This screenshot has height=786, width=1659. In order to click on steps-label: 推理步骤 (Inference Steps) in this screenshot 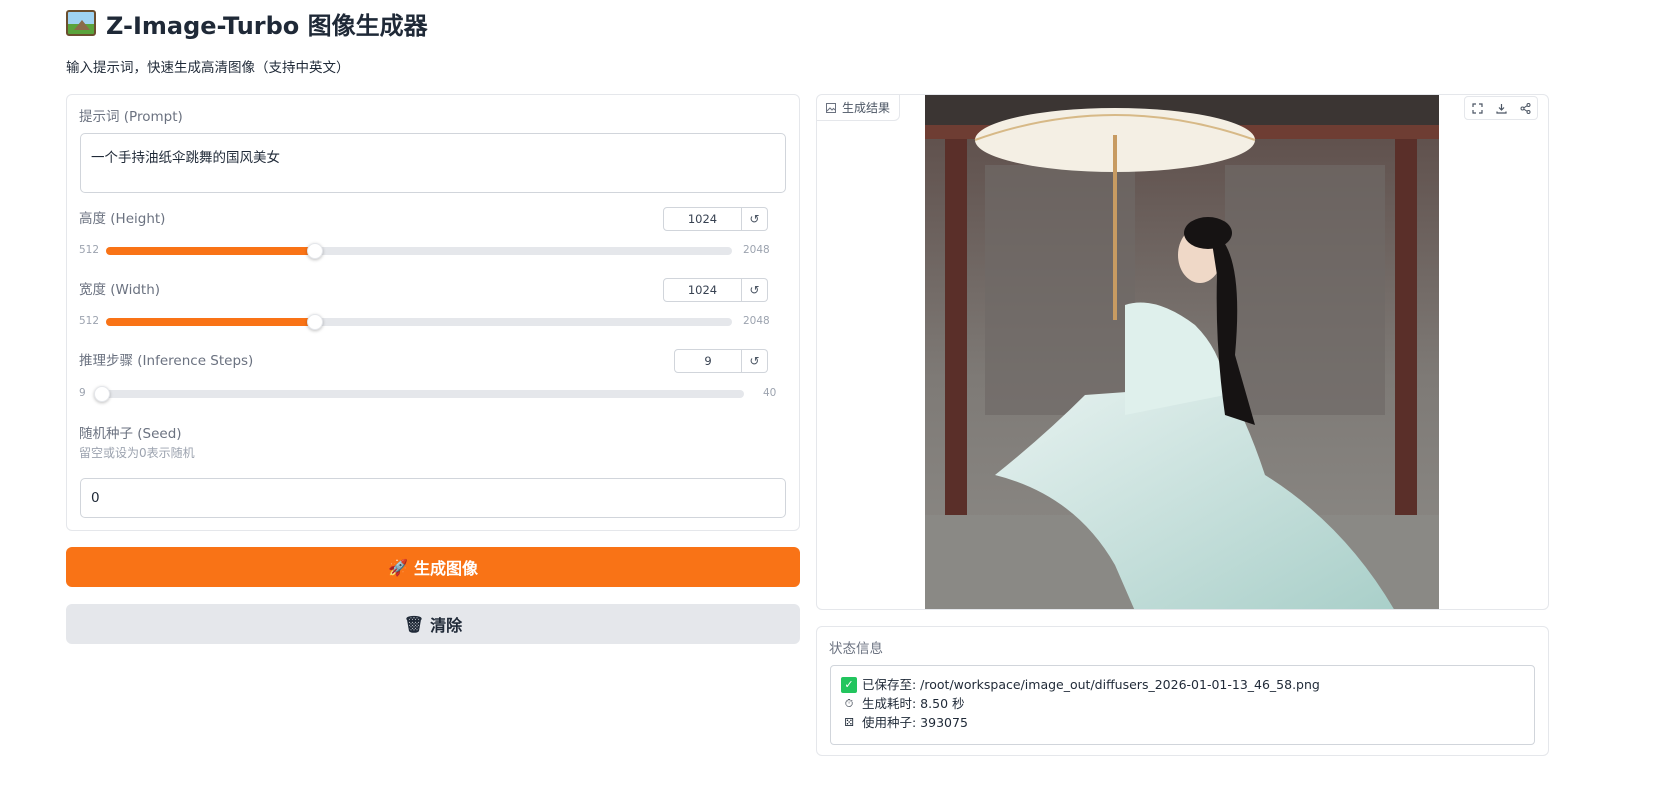, I will do `click(166, 361)`.